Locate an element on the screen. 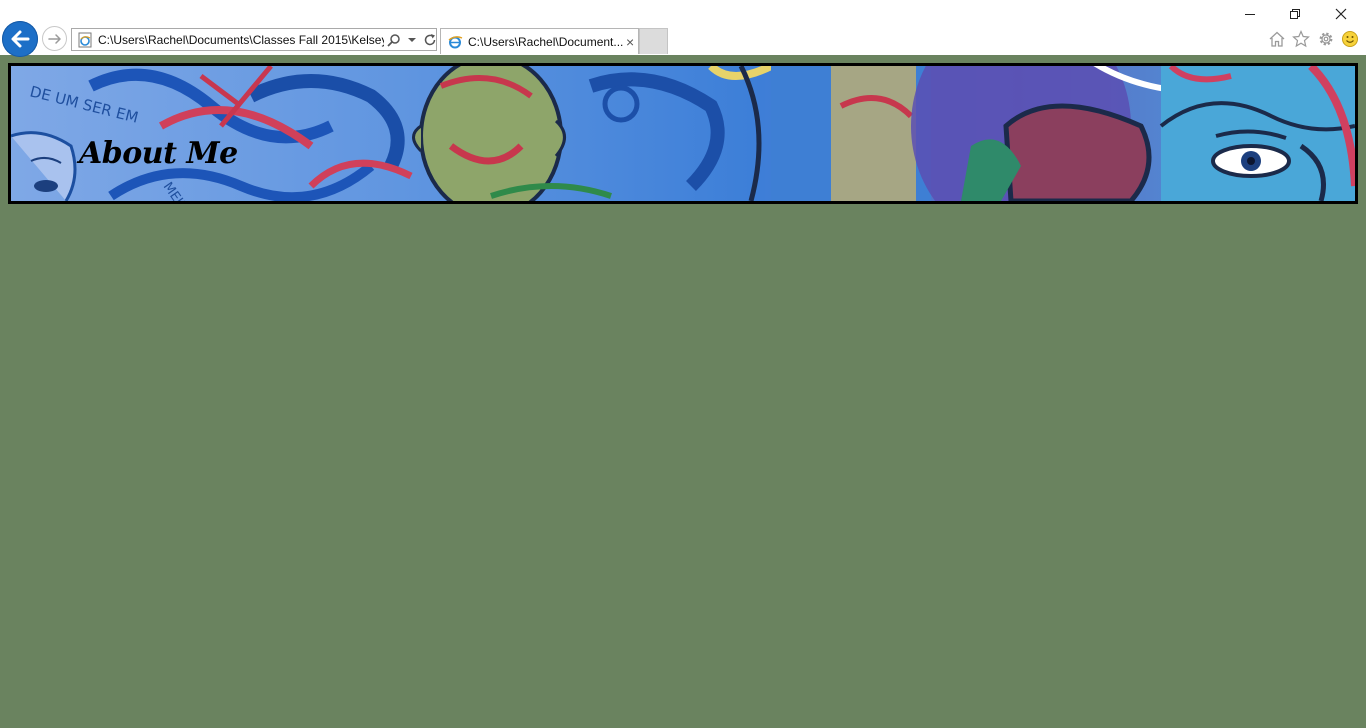 Image resolution: width=1366 pixels, height=728 pixels. address-dropdown-button is located at coordinates (412, 40).